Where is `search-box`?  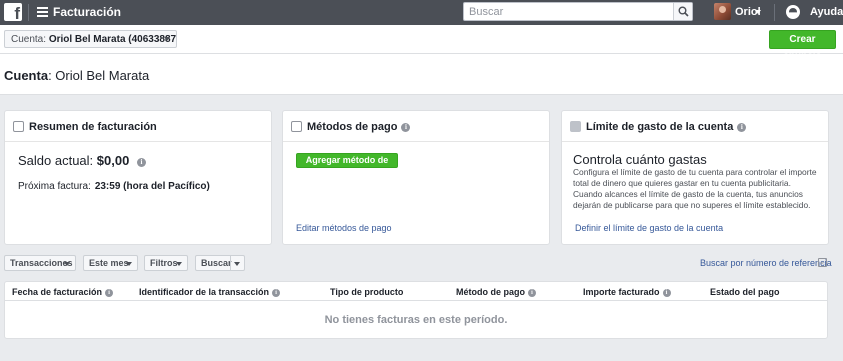 search-box is located at coordinates (578, 11).